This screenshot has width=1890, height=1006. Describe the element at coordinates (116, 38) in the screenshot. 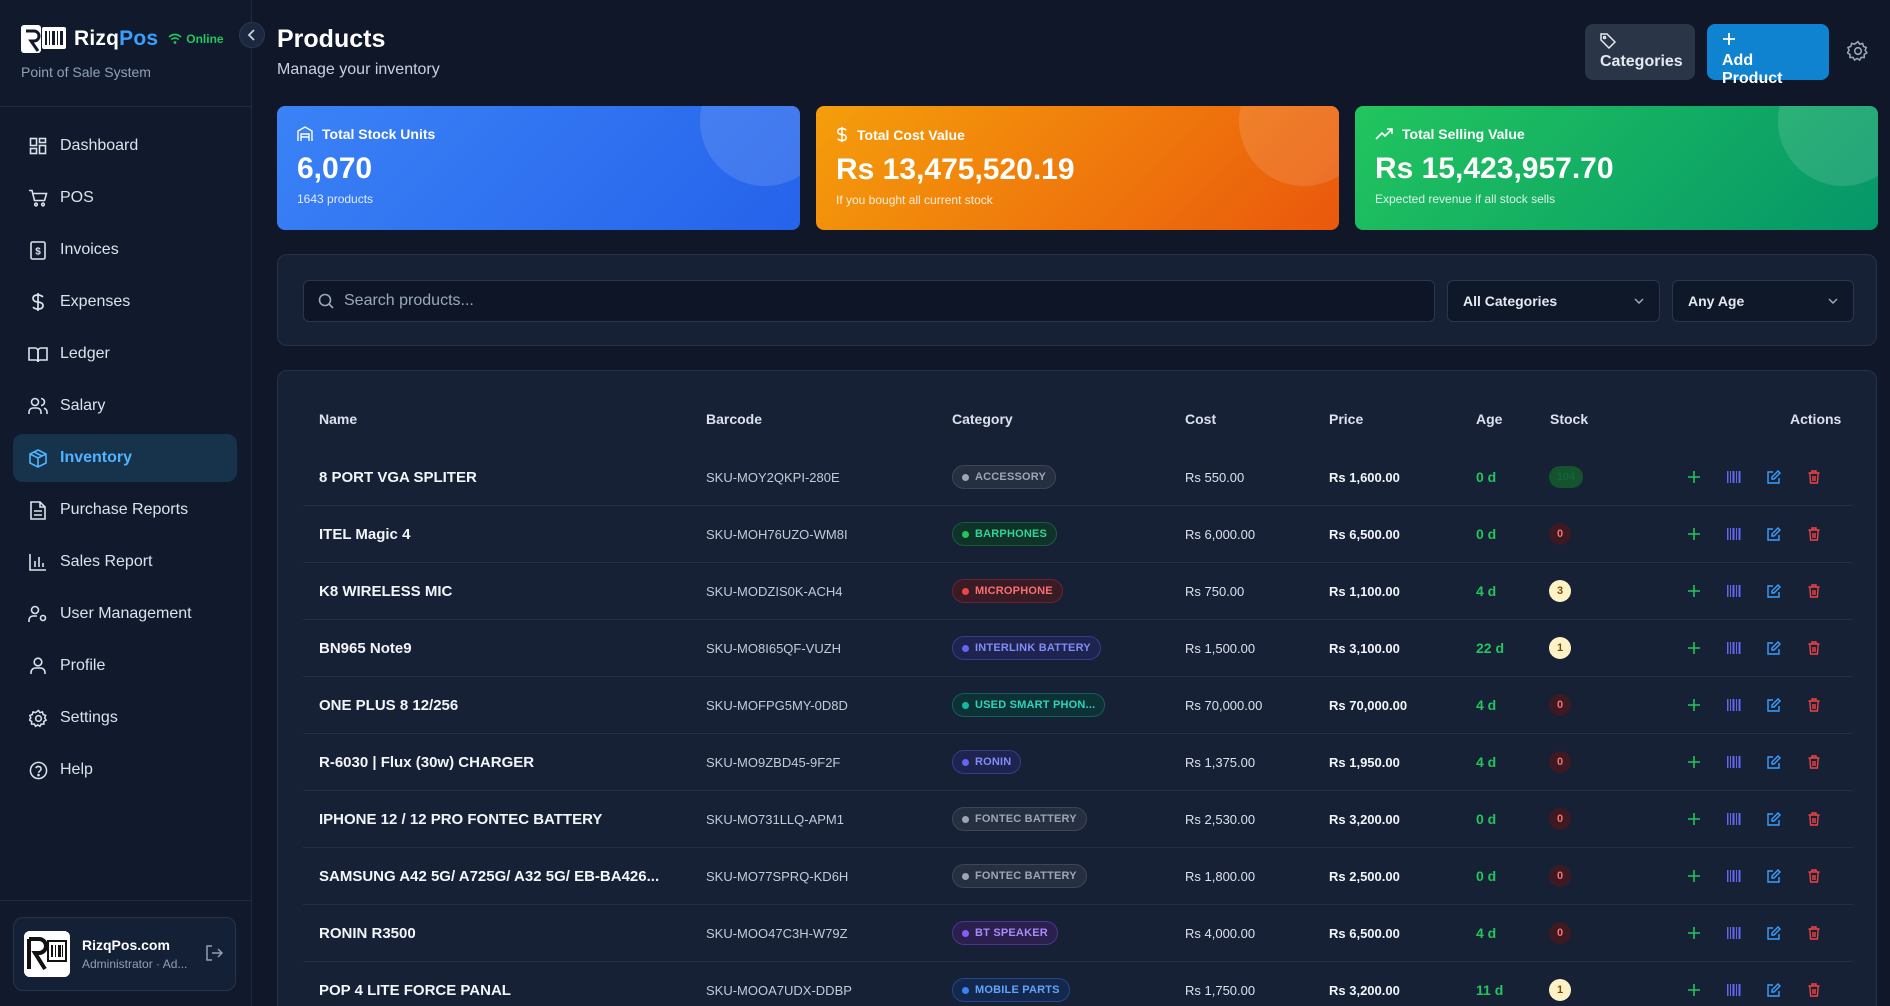

I see `app-name: RizqPos` at that location.